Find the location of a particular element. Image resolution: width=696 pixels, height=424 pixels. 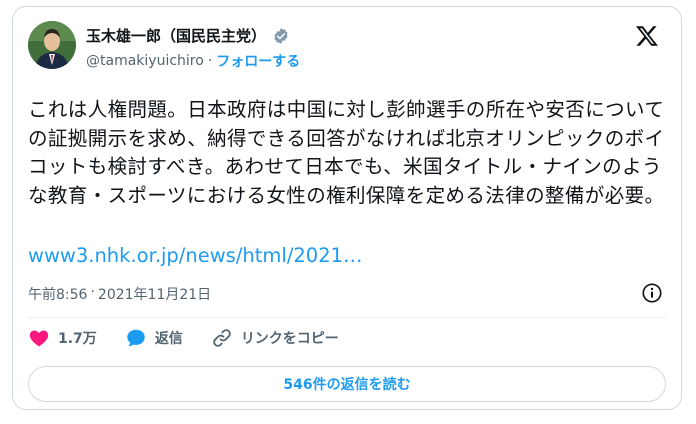

tweet-timestamp: 午前8:56 · 2021年11月21日 is located at coordinates (119, 294).